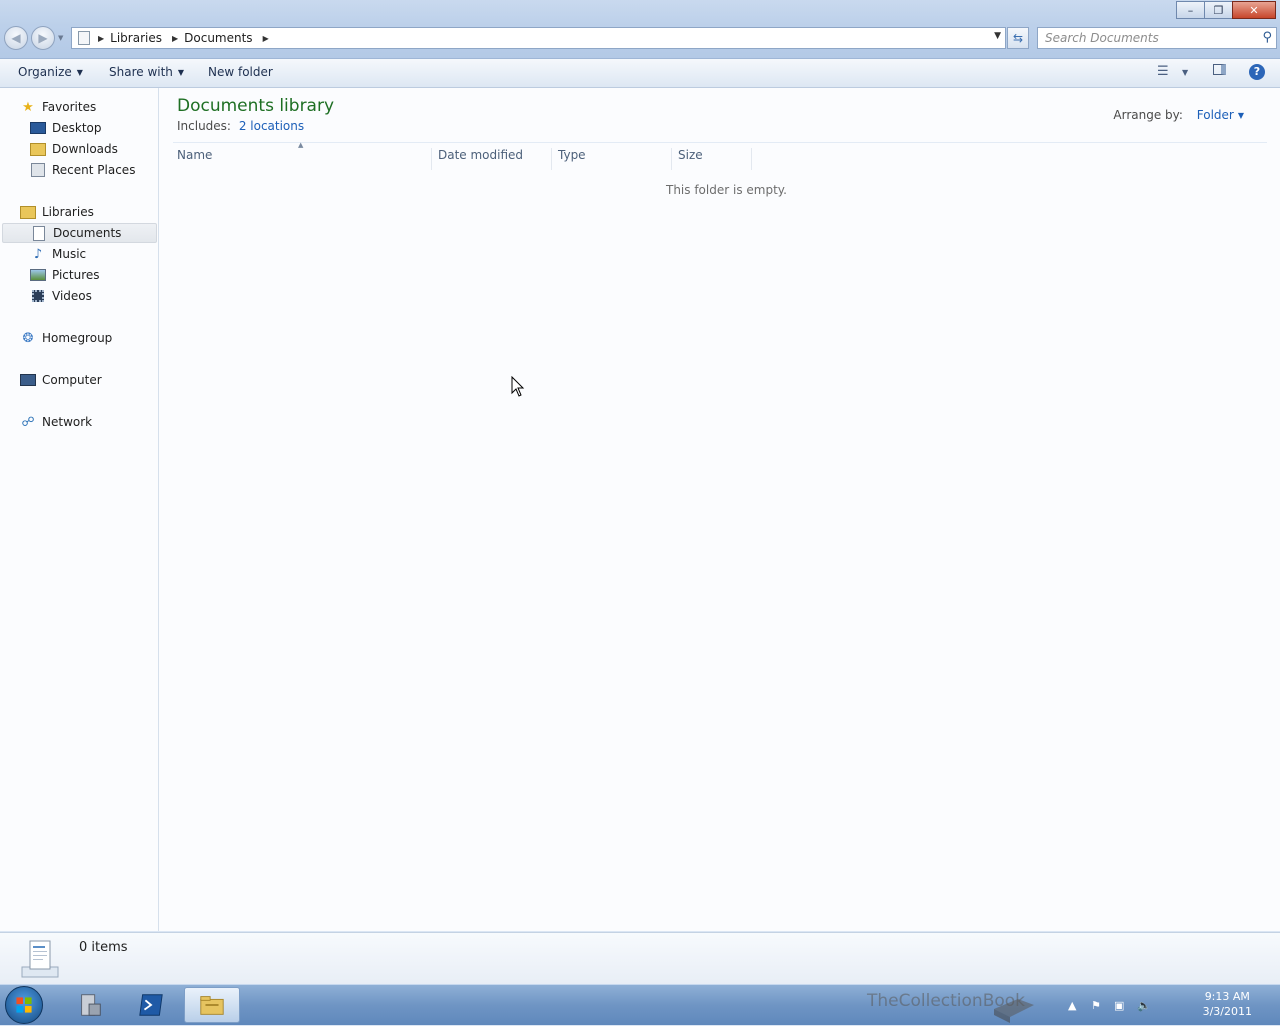  I want to click on taskbar-server-manager, so click(90, 1005).